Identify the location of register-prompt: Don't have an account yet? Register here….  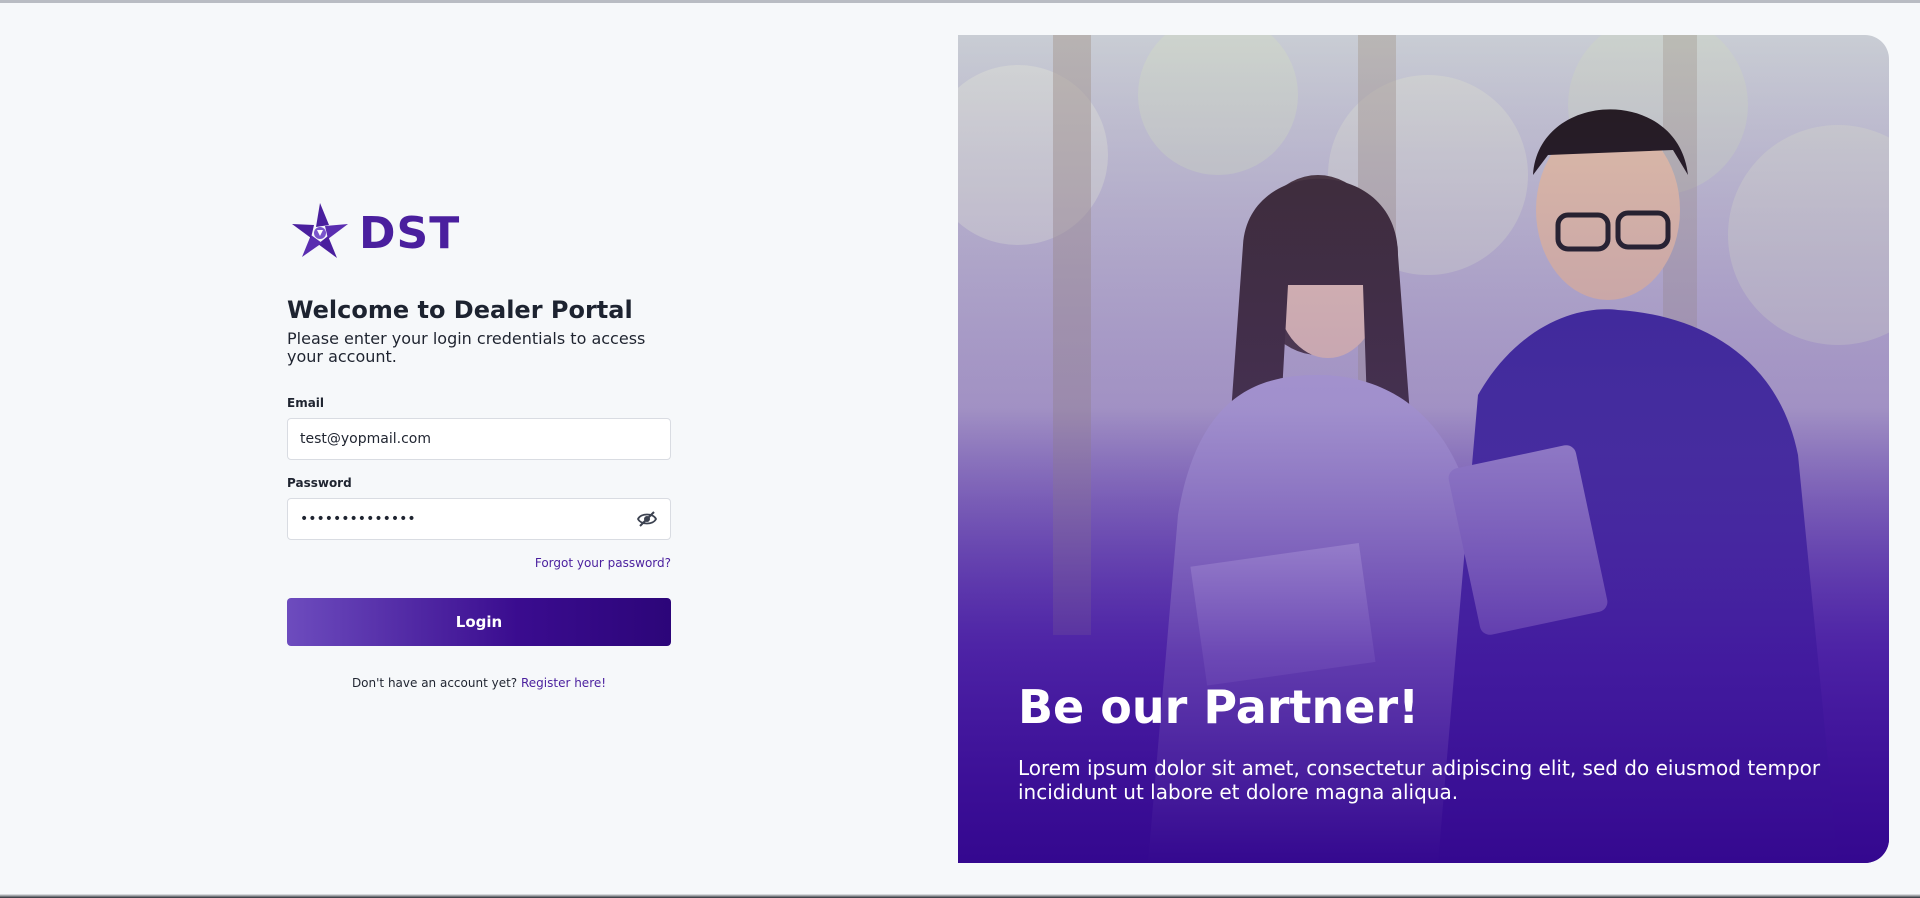
(479, 683).